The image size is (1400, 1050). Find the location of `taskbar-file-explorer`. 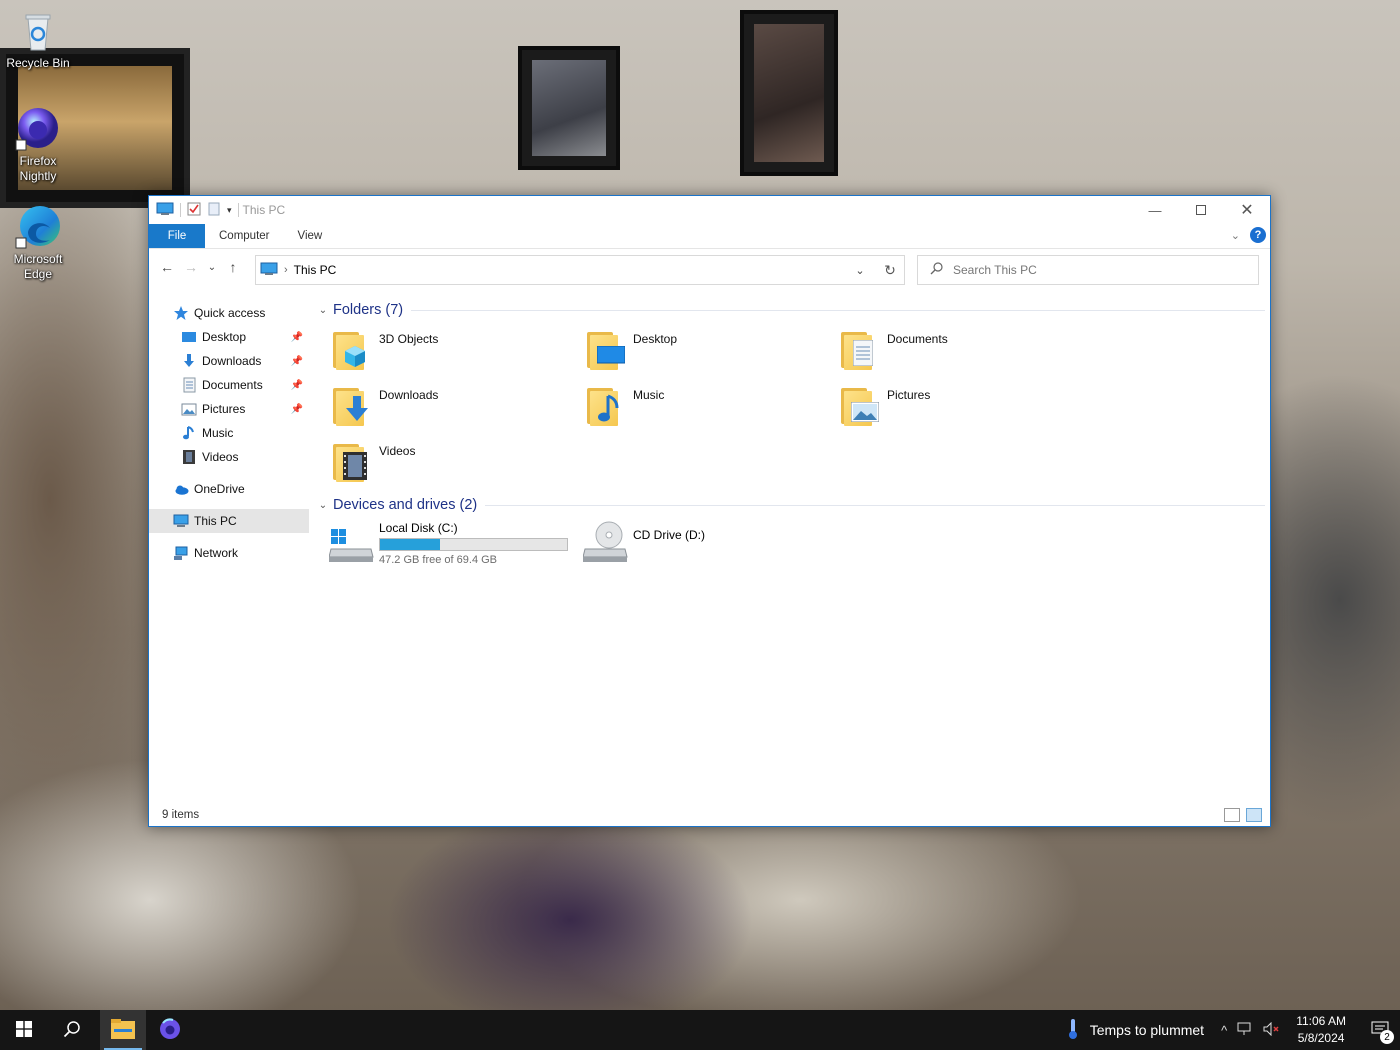

taskbar-file-explorer is located at coordinates (123, 1030).